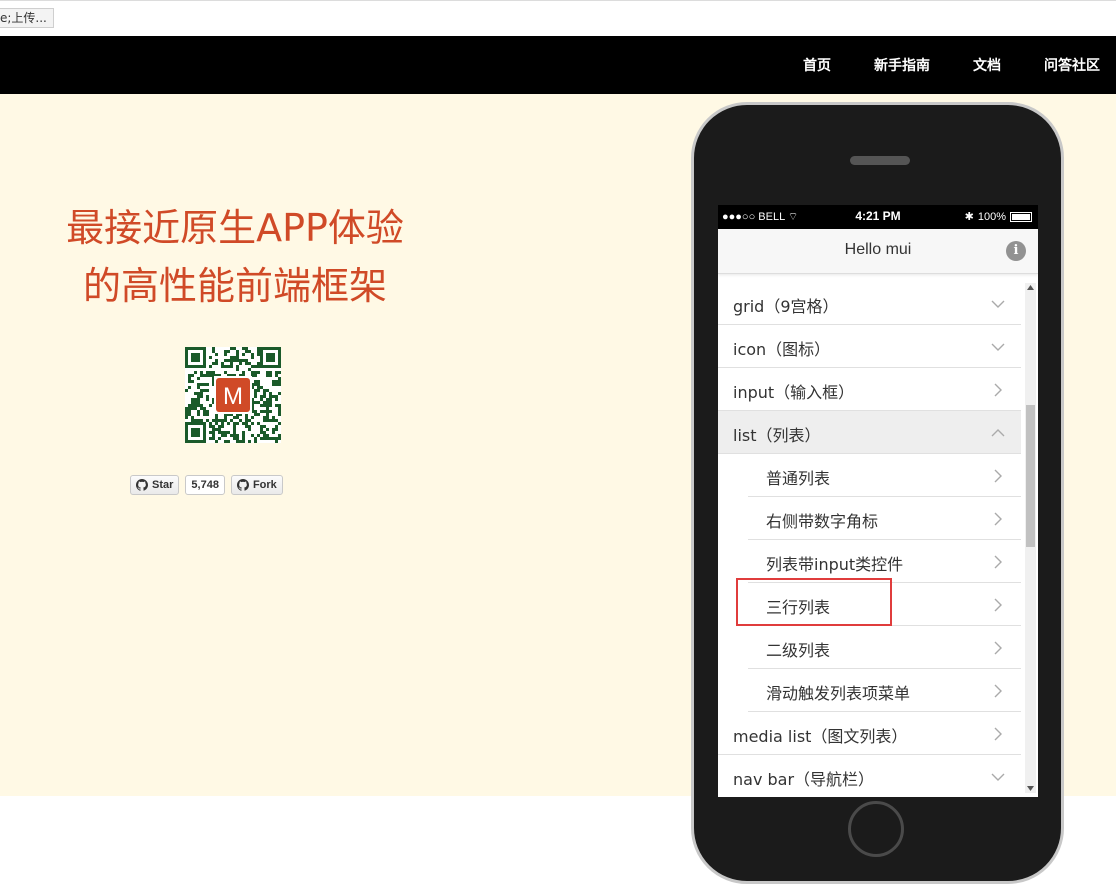  Describe the element at coordinates (884, 604) in the screenshot. I see `list-item-three-line-list: 三行列表` at that location.